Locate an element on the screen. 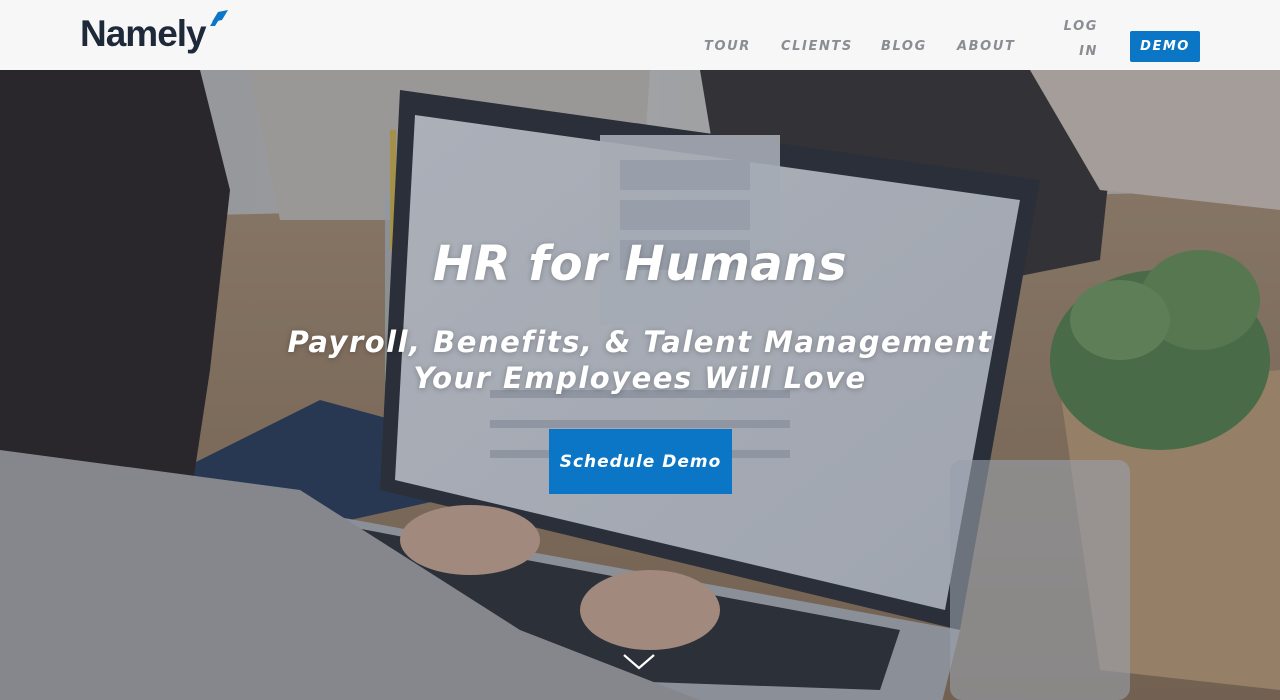  nav-log-in: LOG IN is located at coordinates (1079, 39).